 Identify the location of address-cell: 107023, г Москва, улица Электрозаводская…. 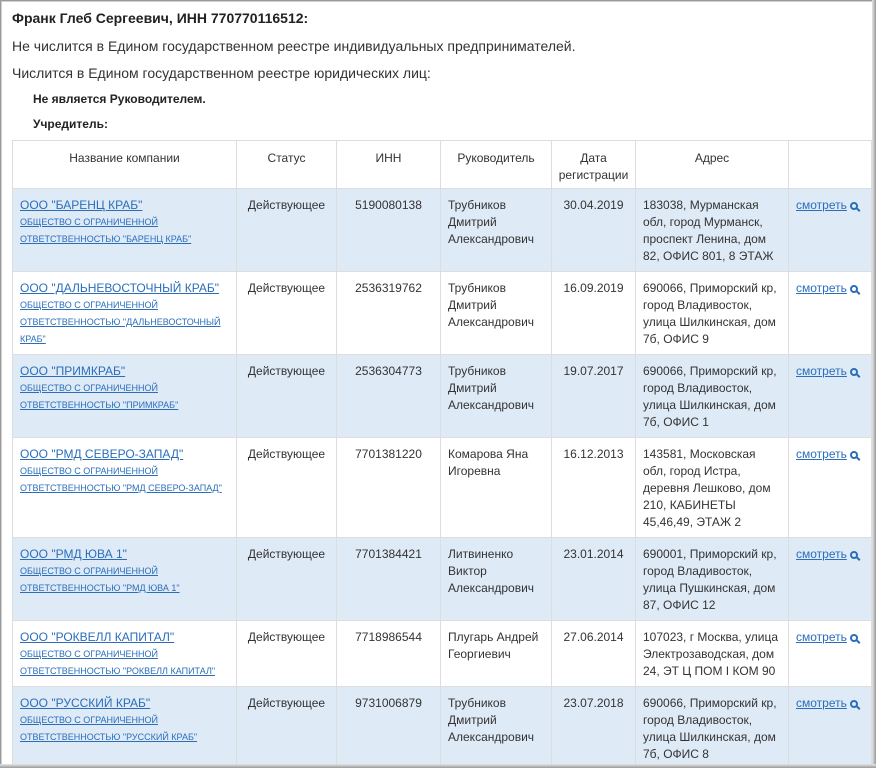
(712, 653).